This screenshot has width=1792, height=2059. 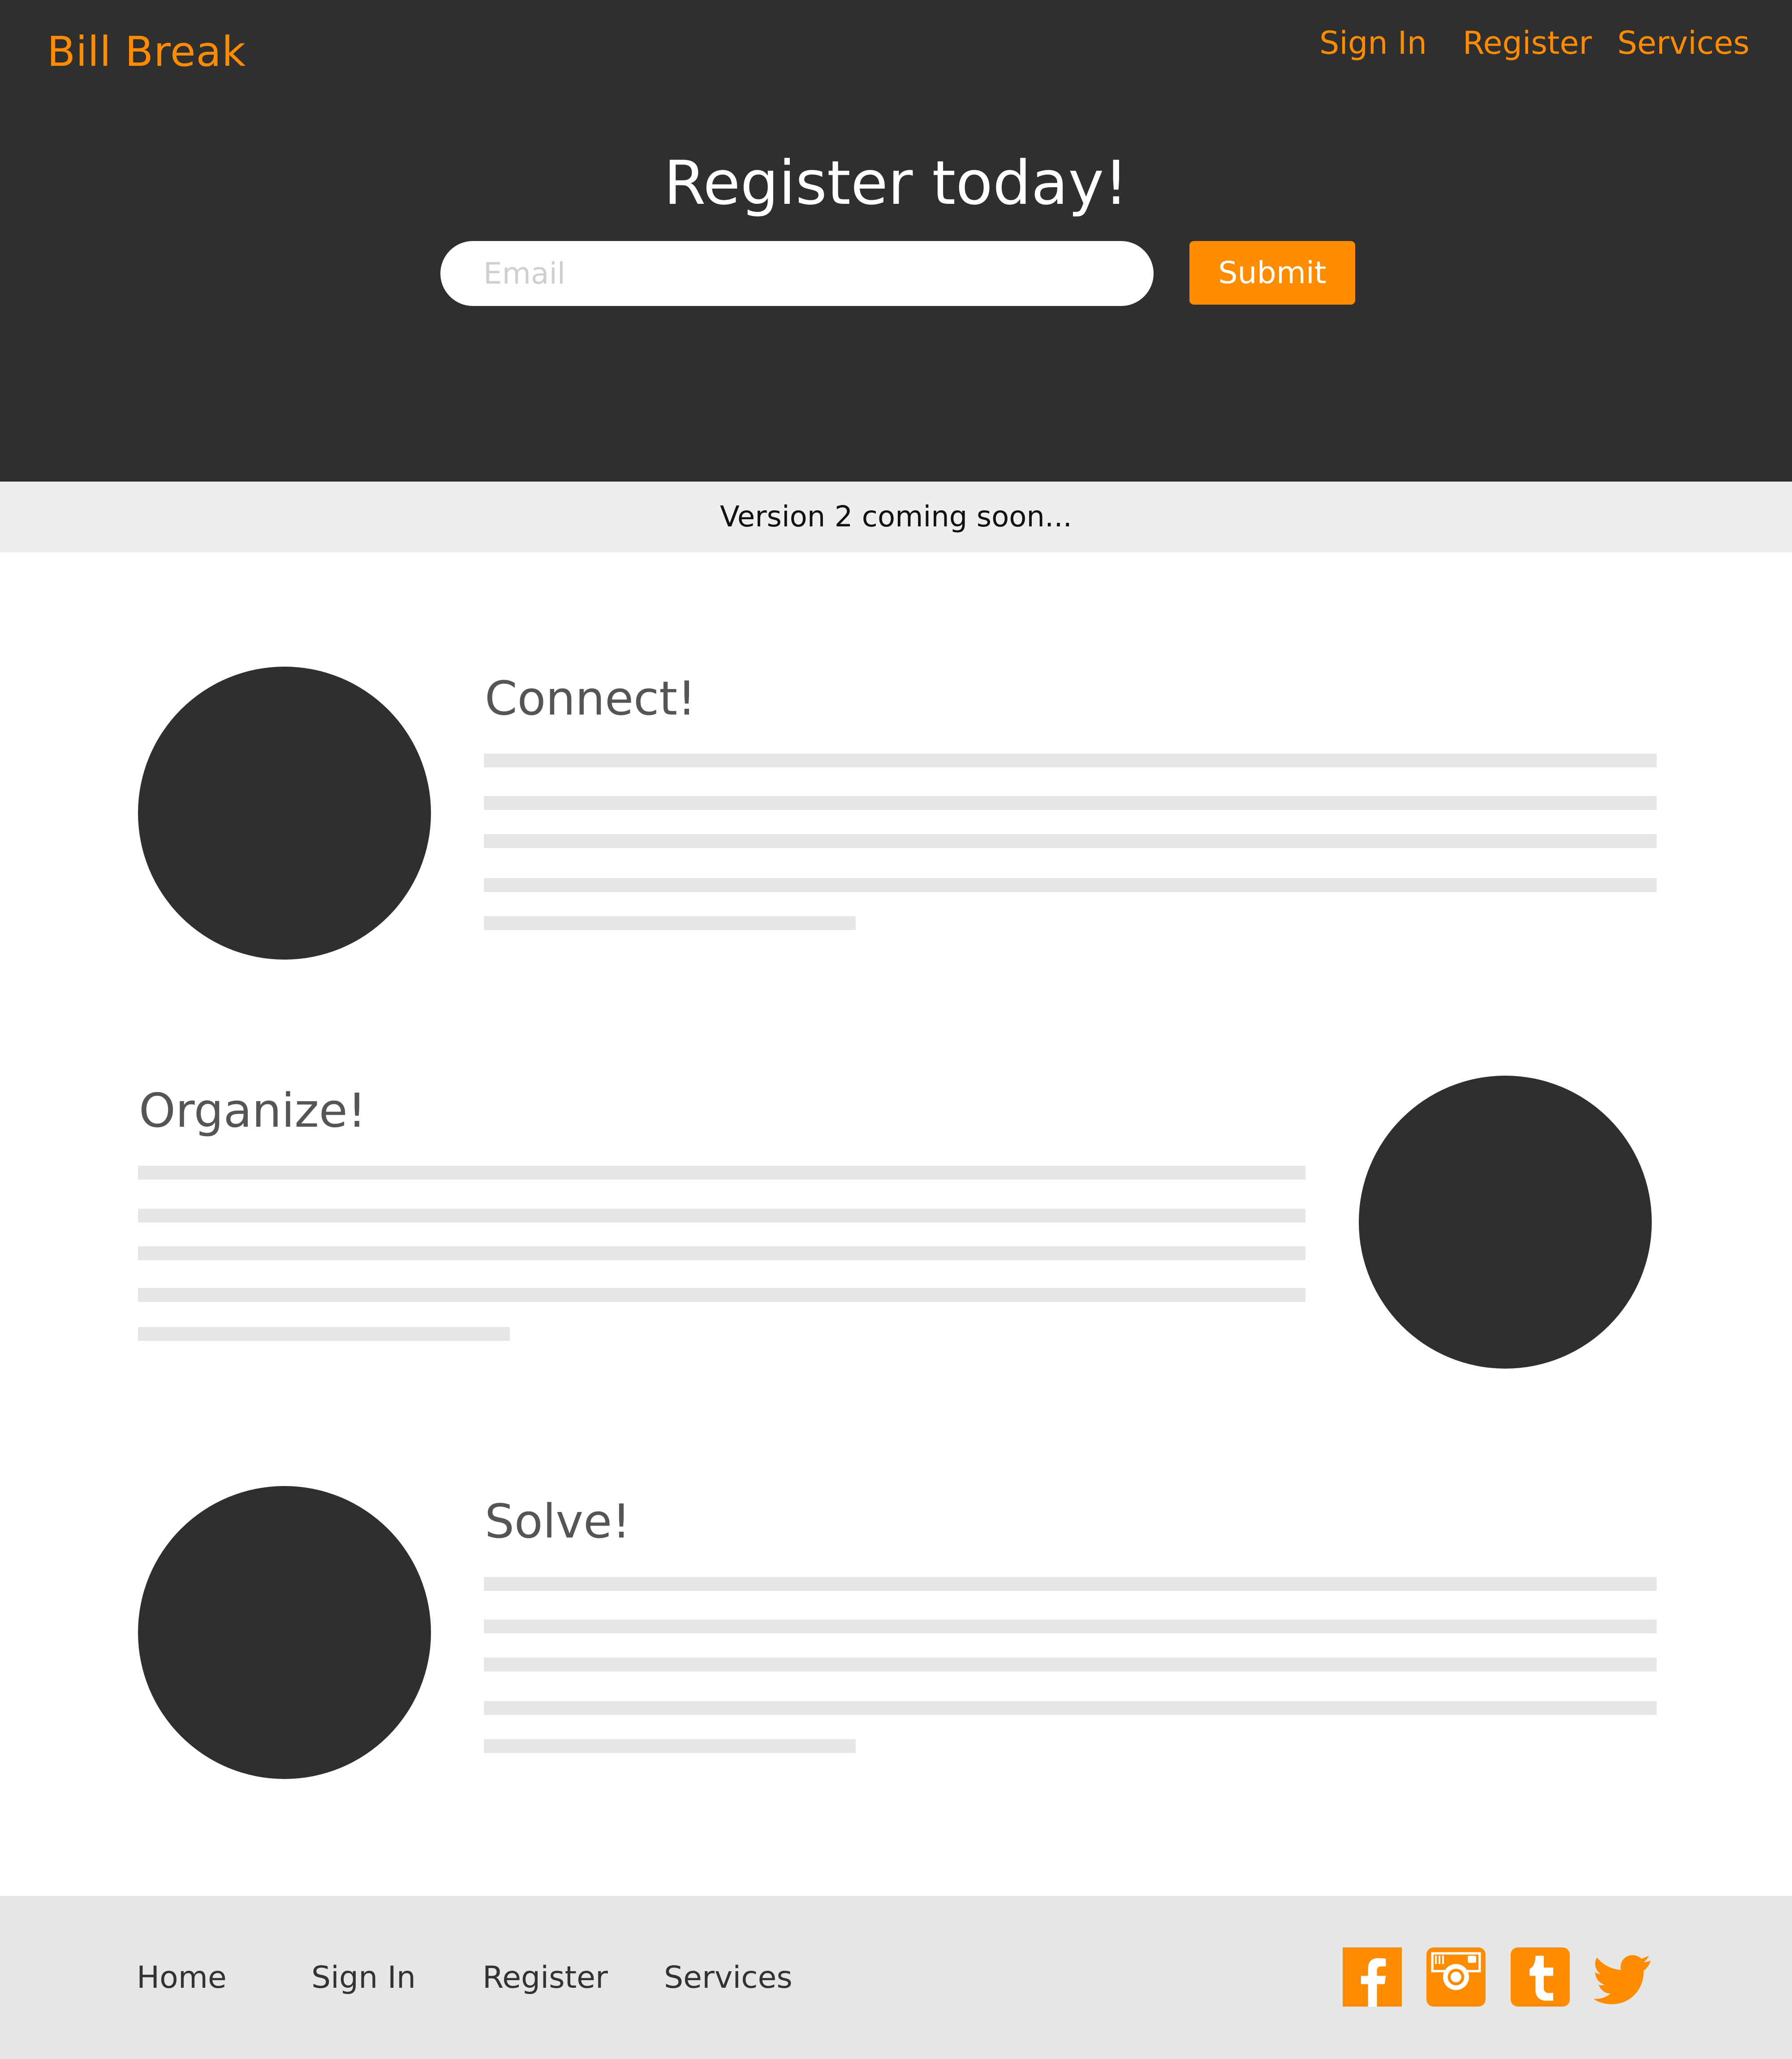 What do you see at coordinates (1683, 43) in the screenshot?
I see `nav-services-link: Services` at bounding box center [1683, 43].